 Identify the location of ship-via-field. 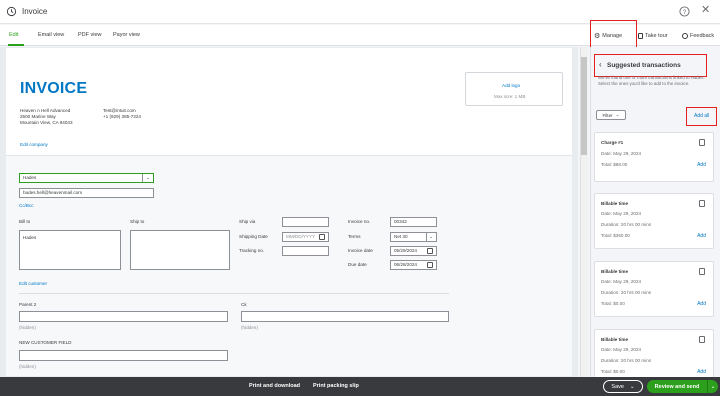
(305, 222).